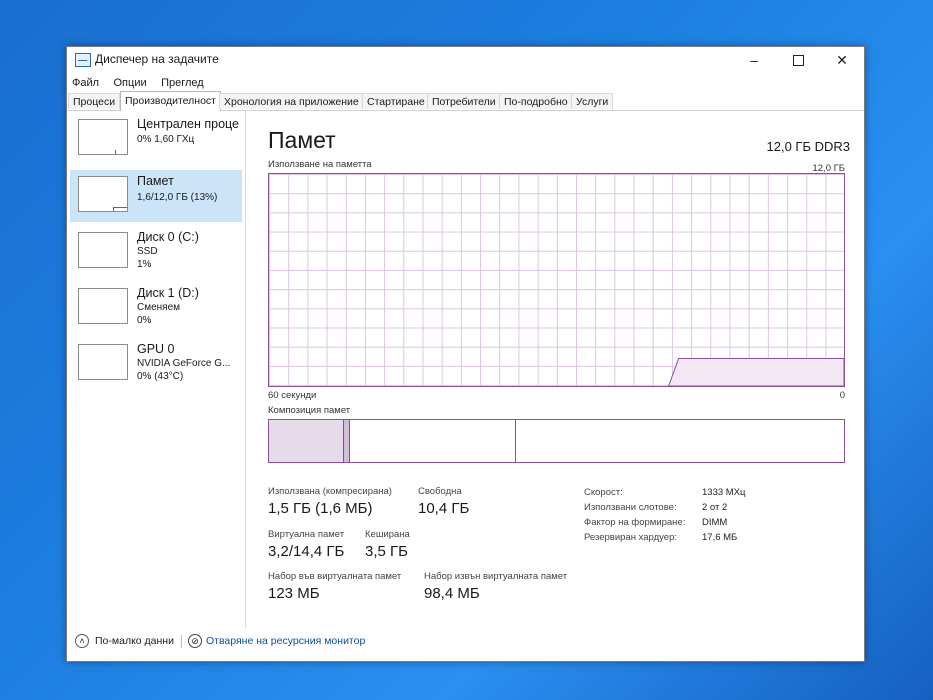  What do you see at coordinates (103, 137) in the screenshot?
I see `cpu-thumbnail-graph` at bounding box center [103, 137].